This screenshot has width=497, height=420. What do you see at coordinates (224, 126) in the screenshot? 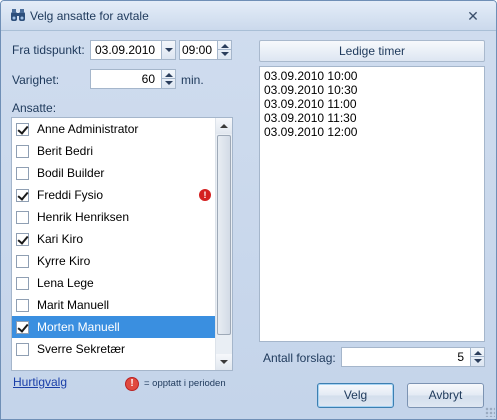
I see `scroll-up-button` at bounding box center [224, 126].